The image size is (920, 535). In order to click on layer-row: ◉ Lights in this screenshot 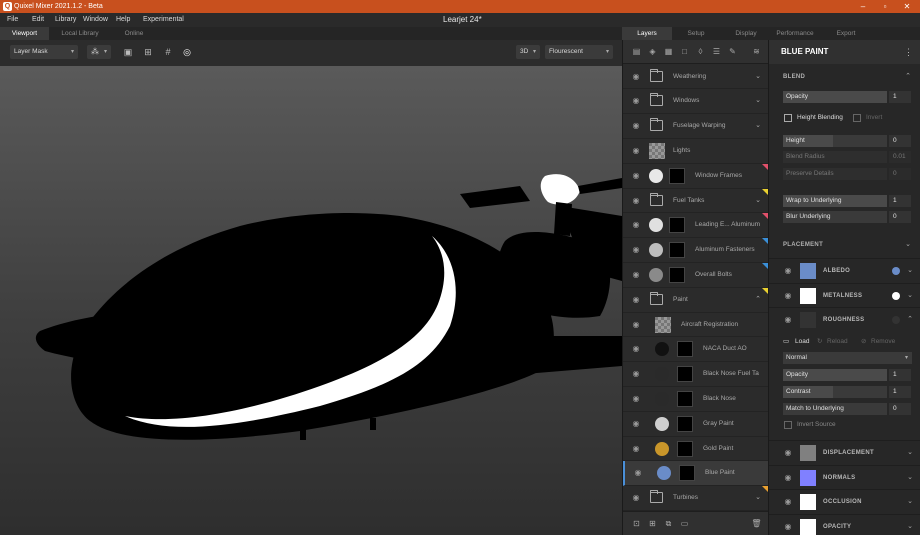, I will do `click(696, 151)`.